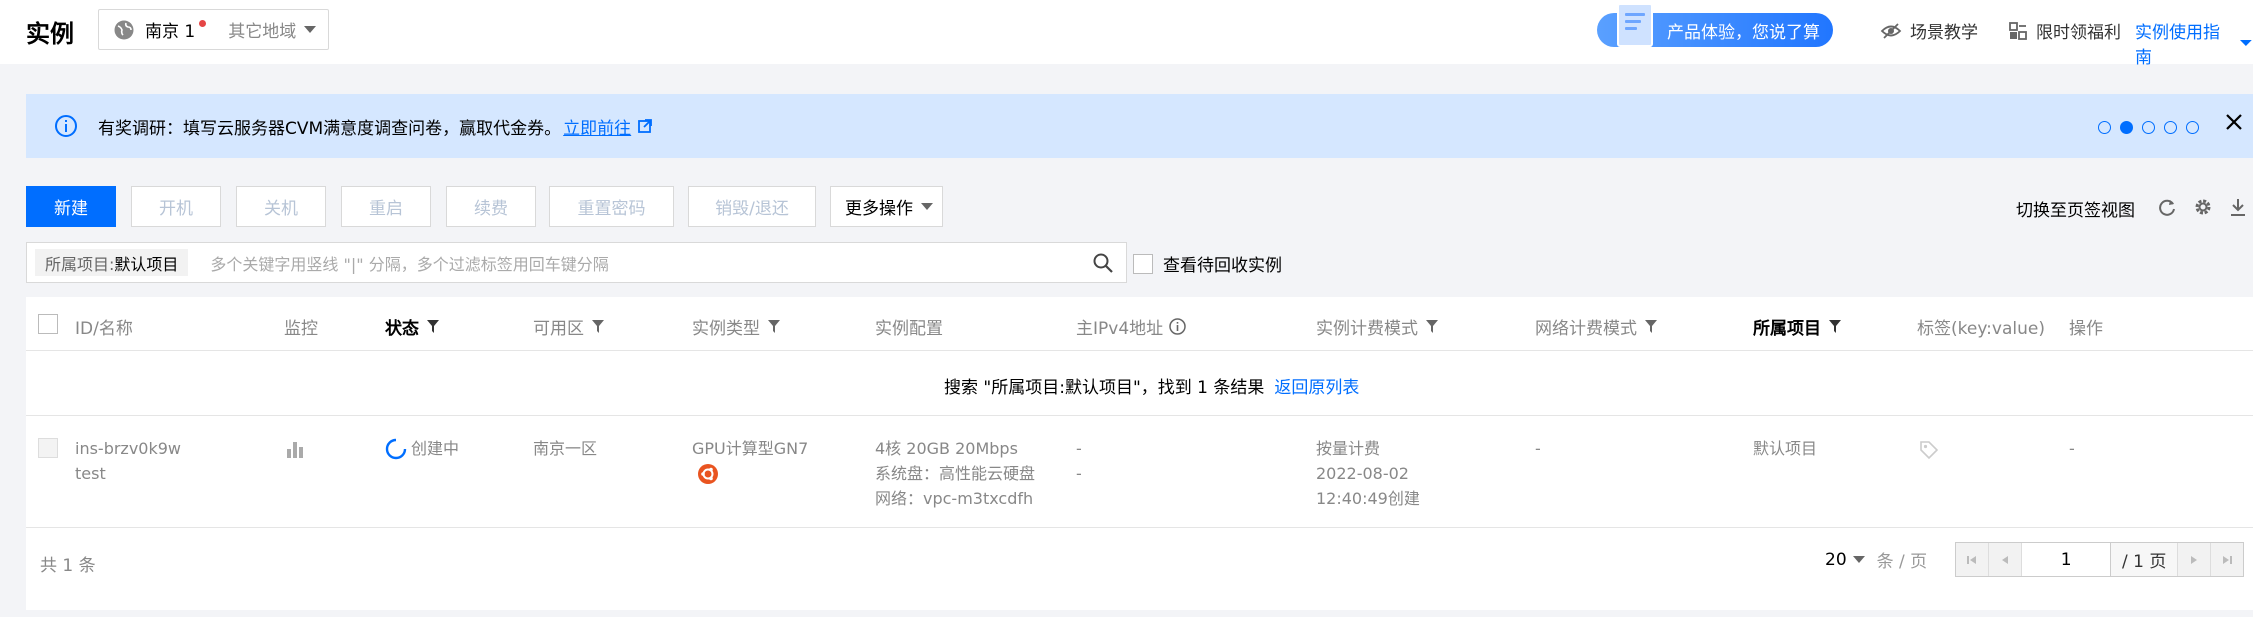  I want to click on tag-icon, so click(1929, 450).